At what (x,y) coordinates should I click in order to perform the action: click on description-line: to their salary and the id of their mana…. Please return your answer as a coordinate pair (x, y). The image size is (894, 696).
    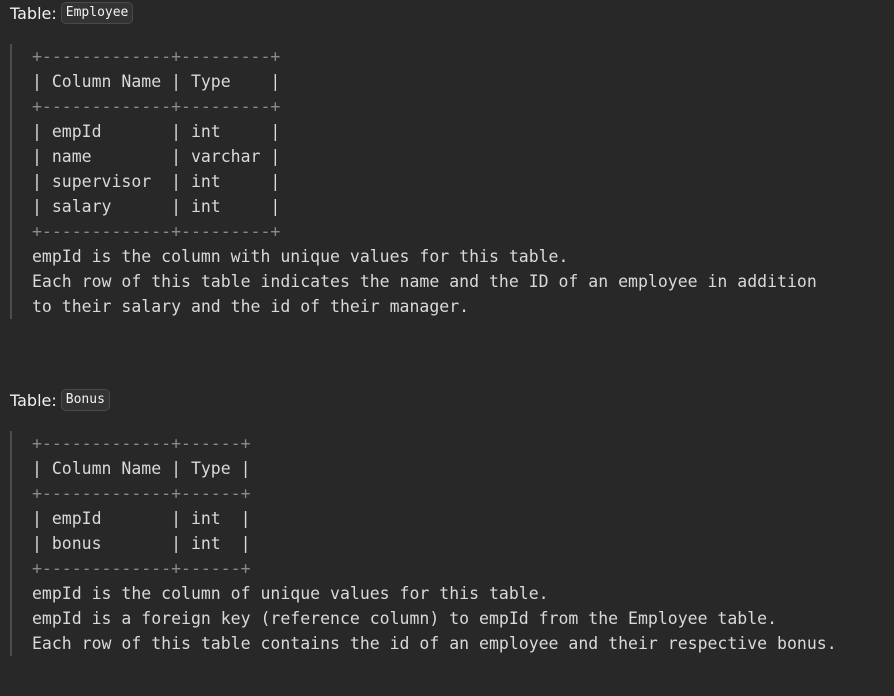
    Looking at the image, I should click on (251, 306).